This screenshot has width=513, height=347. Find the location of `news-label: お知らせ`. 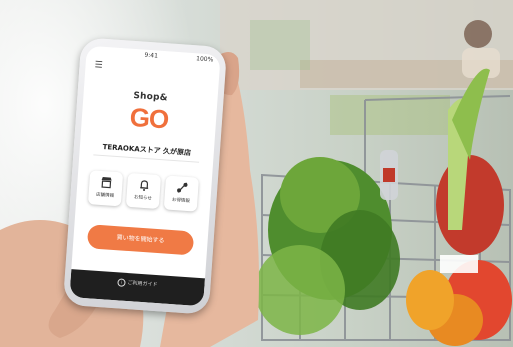

news-label: お知らせ is located at coordinates (143, 198).